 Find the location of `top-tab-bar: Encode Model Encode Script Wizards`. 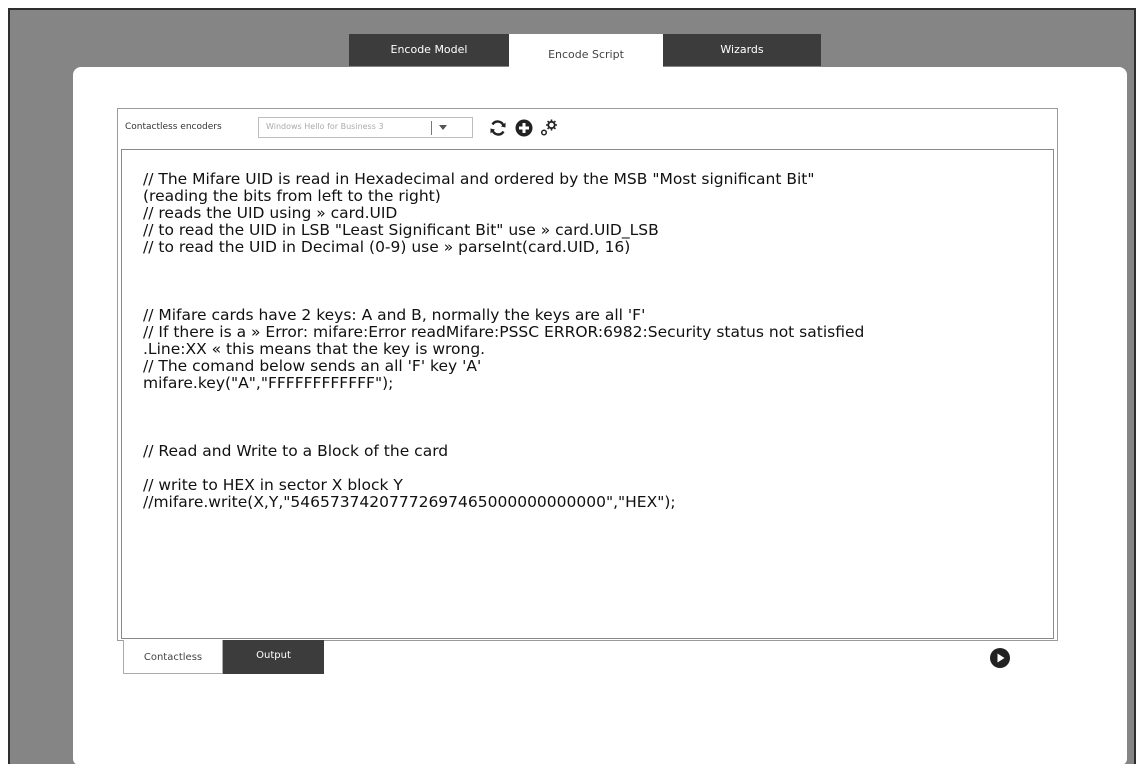

top-tab-bar: Encode Model Encode Script Wizards is located at coordinates (585, 52).